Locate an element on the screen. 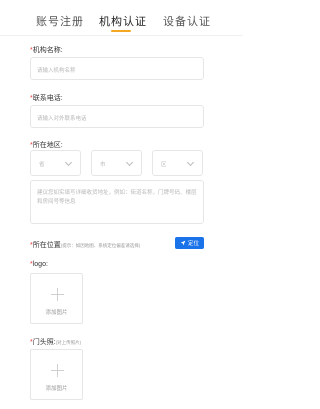 This screenshot has height=409, width=320. tab-bar: 账号注册 机构认证 设备认证 is located at coordinates (121, 18).